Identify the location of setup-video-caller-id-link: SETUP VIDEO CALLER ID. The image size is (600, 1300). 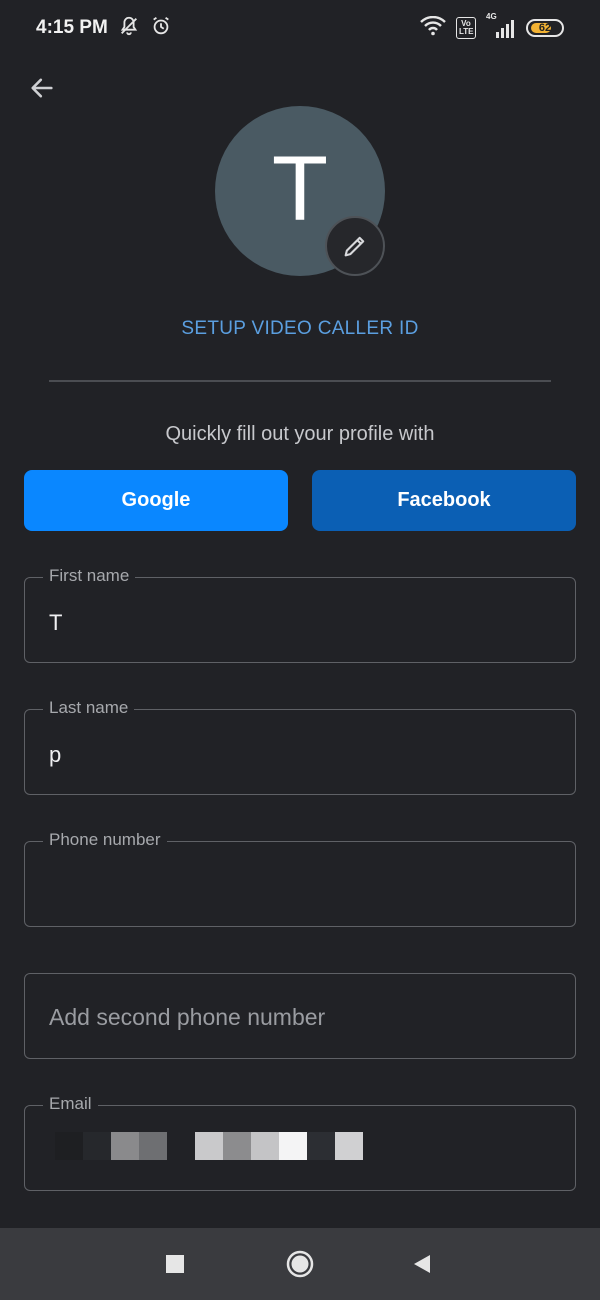
(300, 329).